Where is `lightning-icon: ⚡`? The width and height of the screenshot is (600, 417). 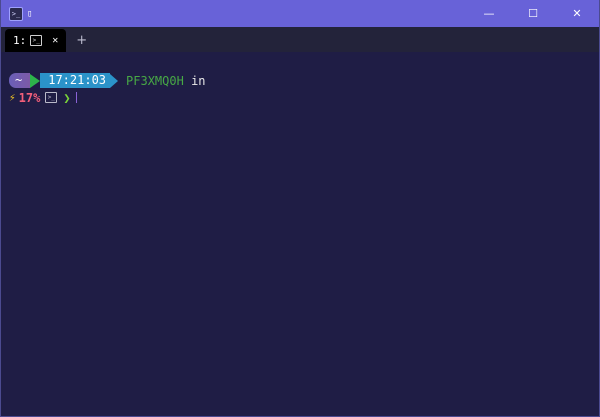
lightning-icon: ⚡ is located at coordinates (12, 97).